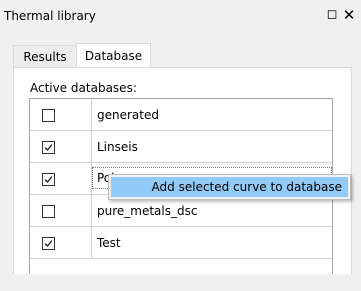 This screenshot has width=361, height=291. I want to click on active-databases-label: Active databases:, so click(83, 88).